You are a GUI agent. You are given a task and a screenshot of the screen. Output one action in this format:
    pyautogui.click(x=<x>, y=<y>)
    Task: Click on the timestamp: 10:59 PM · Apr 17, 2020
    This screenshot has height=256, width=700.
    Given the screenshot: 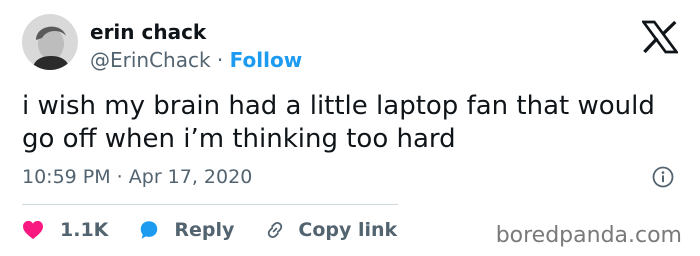 What is the action you would take?
    pyautogui.click(x=137, y=177)
    